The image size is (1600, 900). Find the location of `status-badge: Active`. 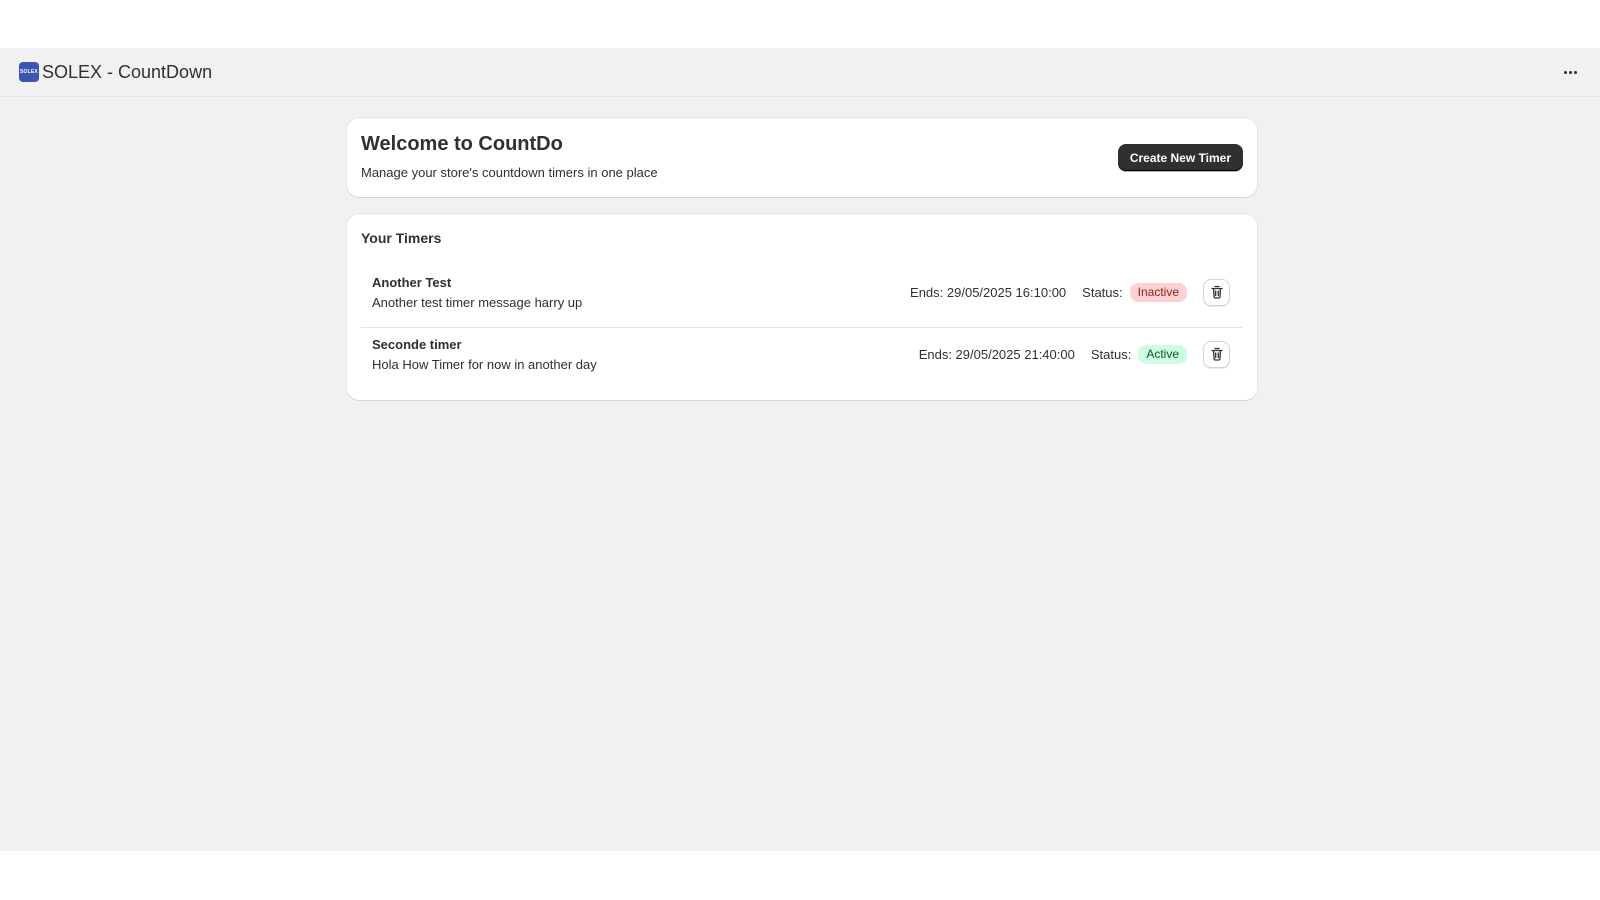

status-badge: Active is located at coordinates (1162, 354).